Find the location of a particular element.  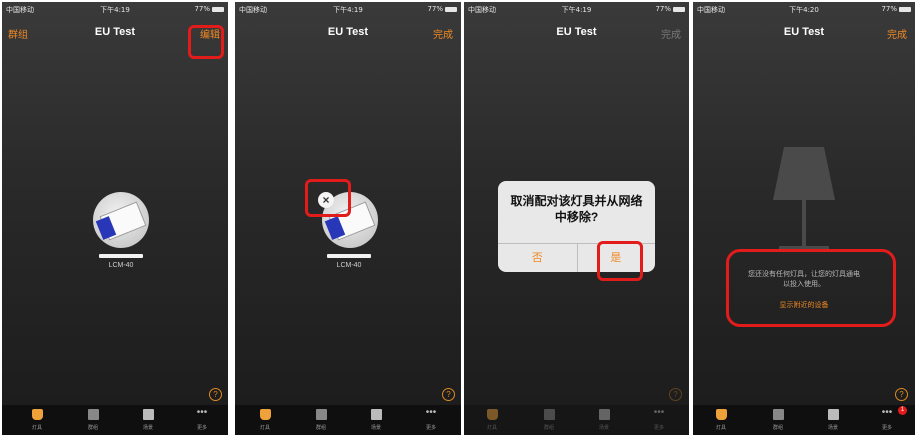

dialog-message-line-2: 中移除? is located at coordinates (576, 217).